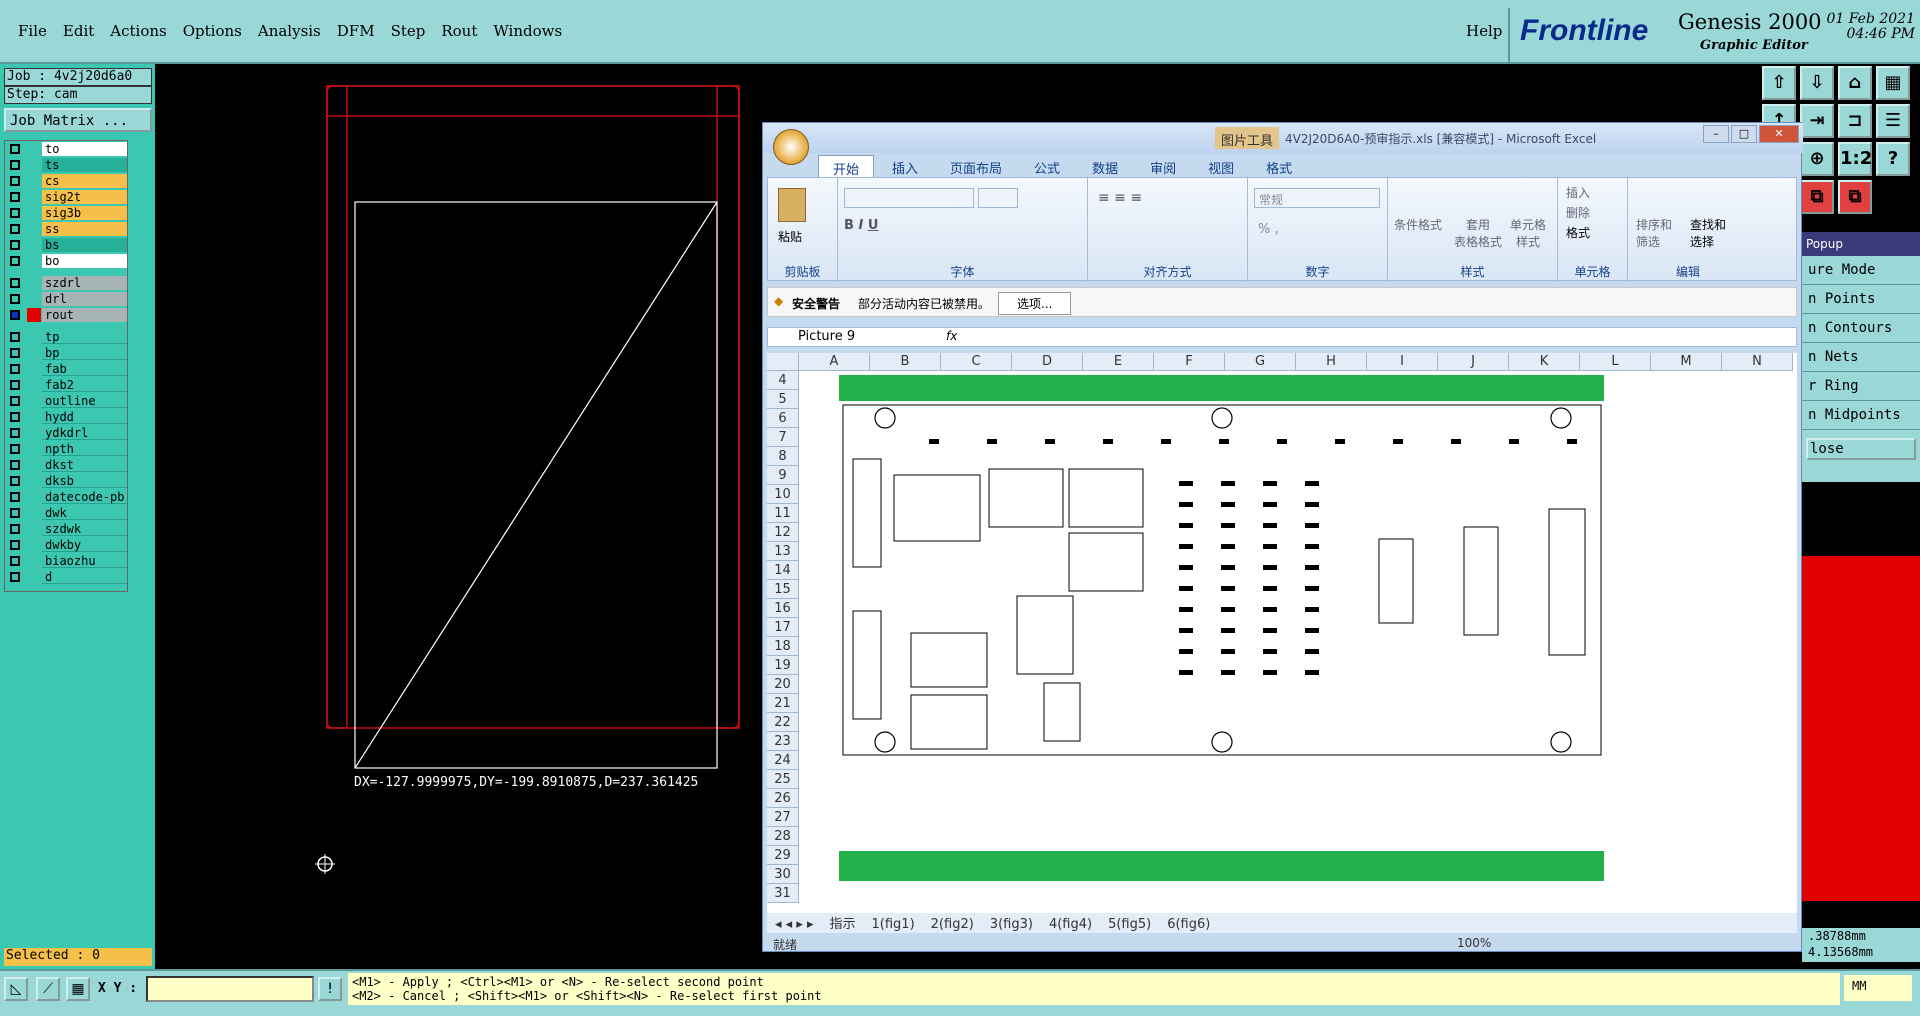 The width and height of the screenshot is (1920, 1016). I want to click on layer-row: ss, so click(66, 229).